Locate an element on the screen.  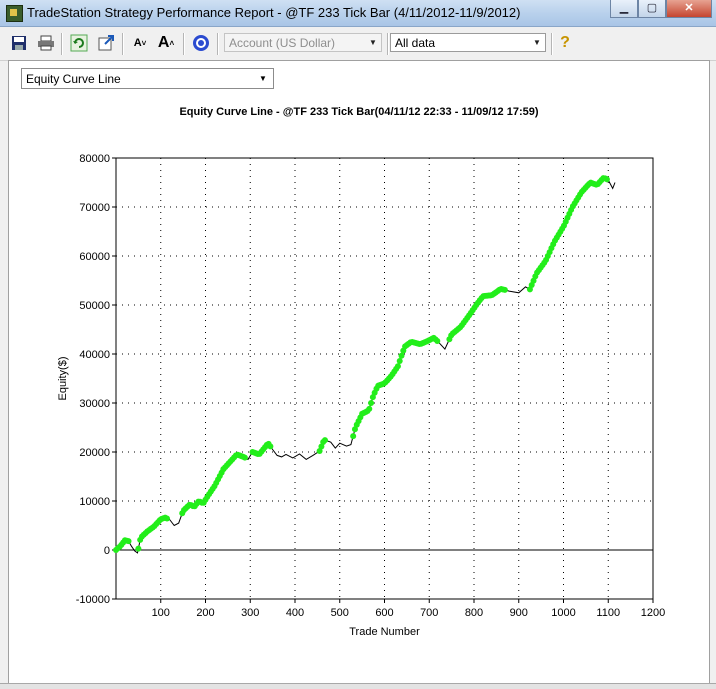
increase-font-icon: A ˄ is located at coordinates (166, 43).